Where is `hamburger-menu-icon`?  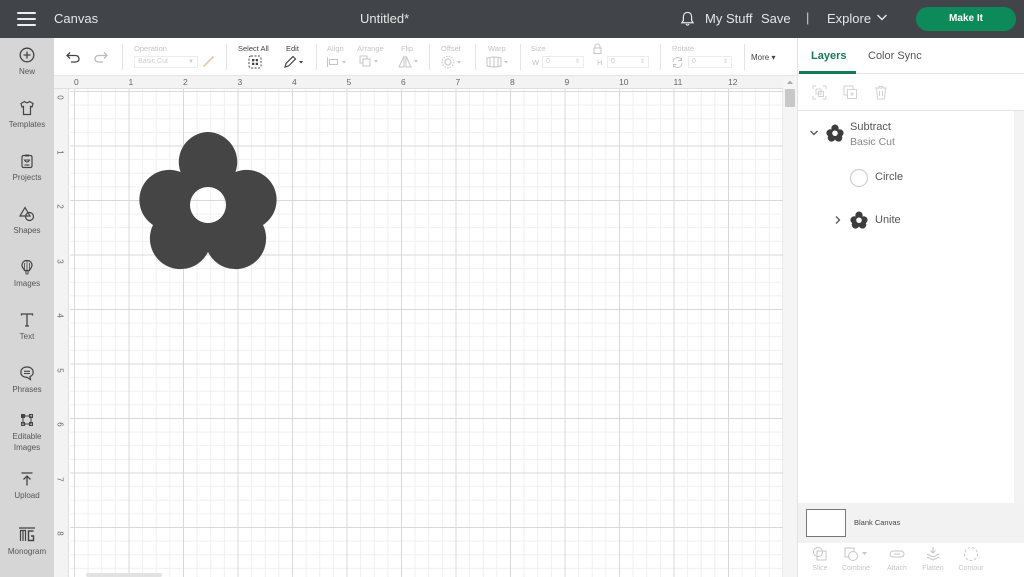 hamburger-menu-icon is located at coordinates (26, 19).